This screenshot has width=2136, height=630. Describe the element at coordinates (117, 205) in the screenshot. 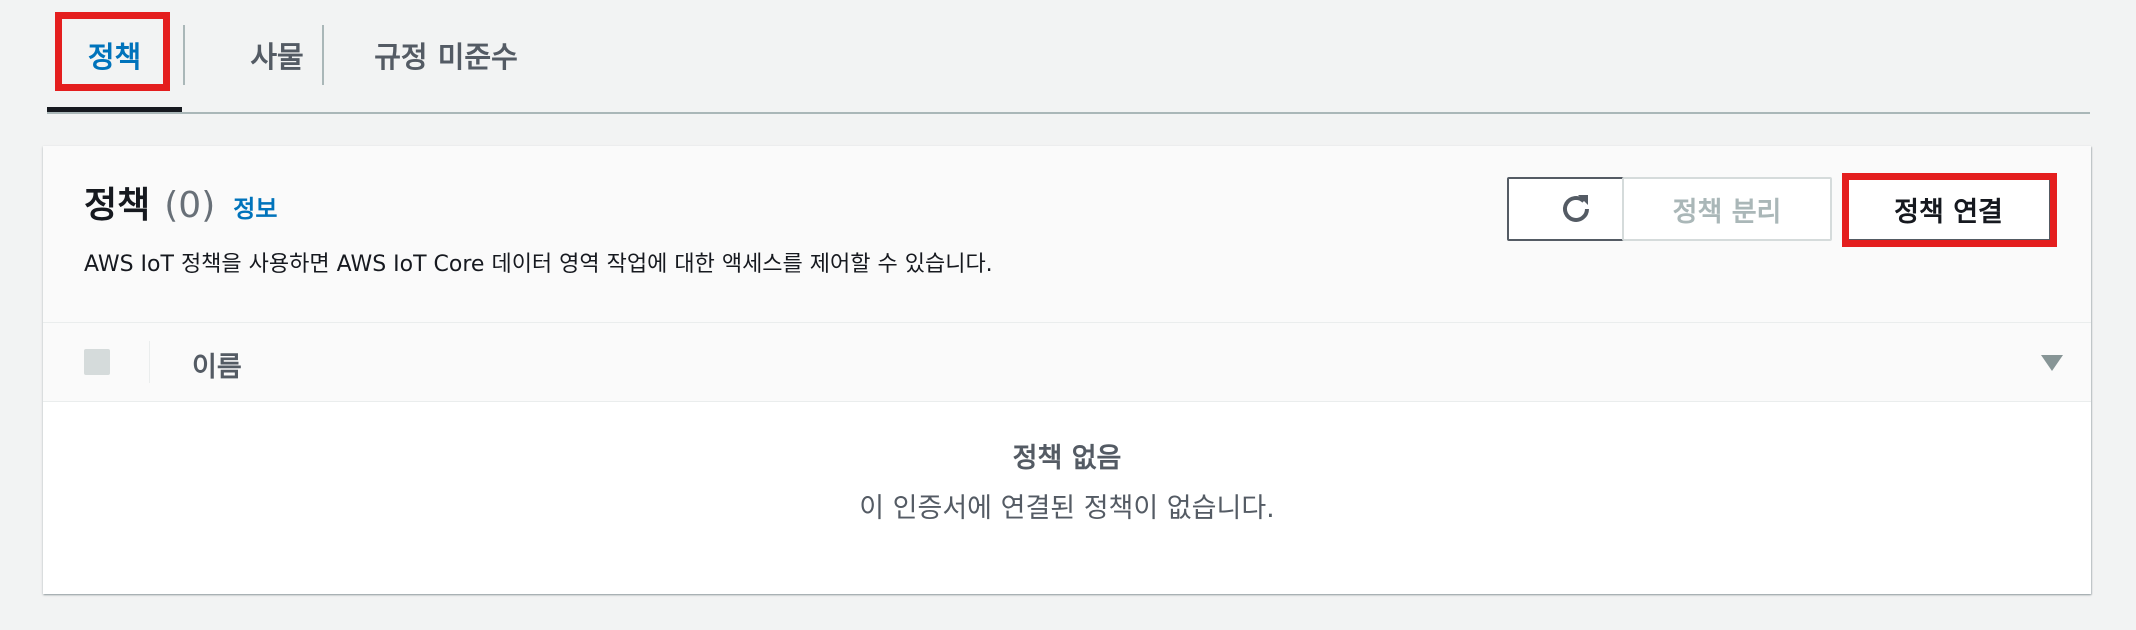

I see `panel-title: 정책` at that location.